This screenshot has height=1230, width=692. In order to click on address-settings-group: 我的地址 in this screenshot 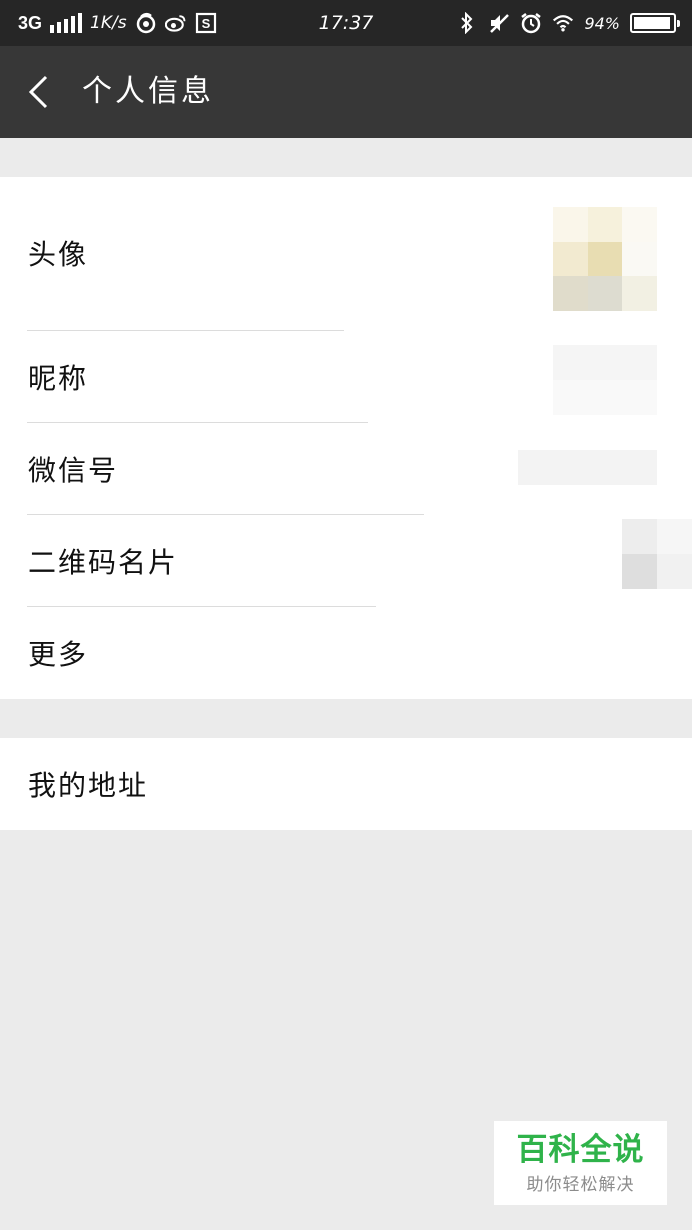, I will do `click(346, 784)`.